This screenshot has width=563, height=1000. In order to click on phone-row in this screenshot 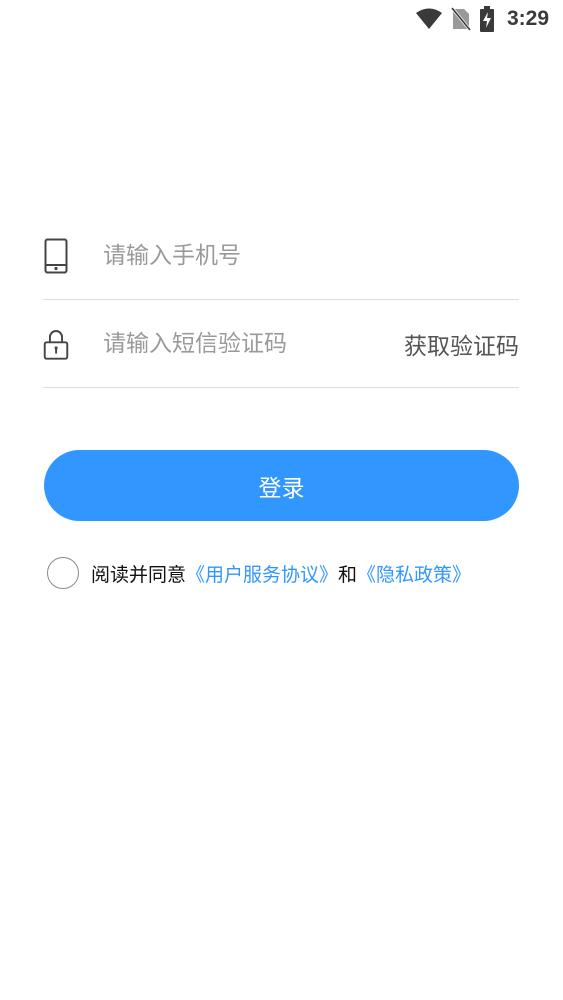, I will do `click(281, 256)`.